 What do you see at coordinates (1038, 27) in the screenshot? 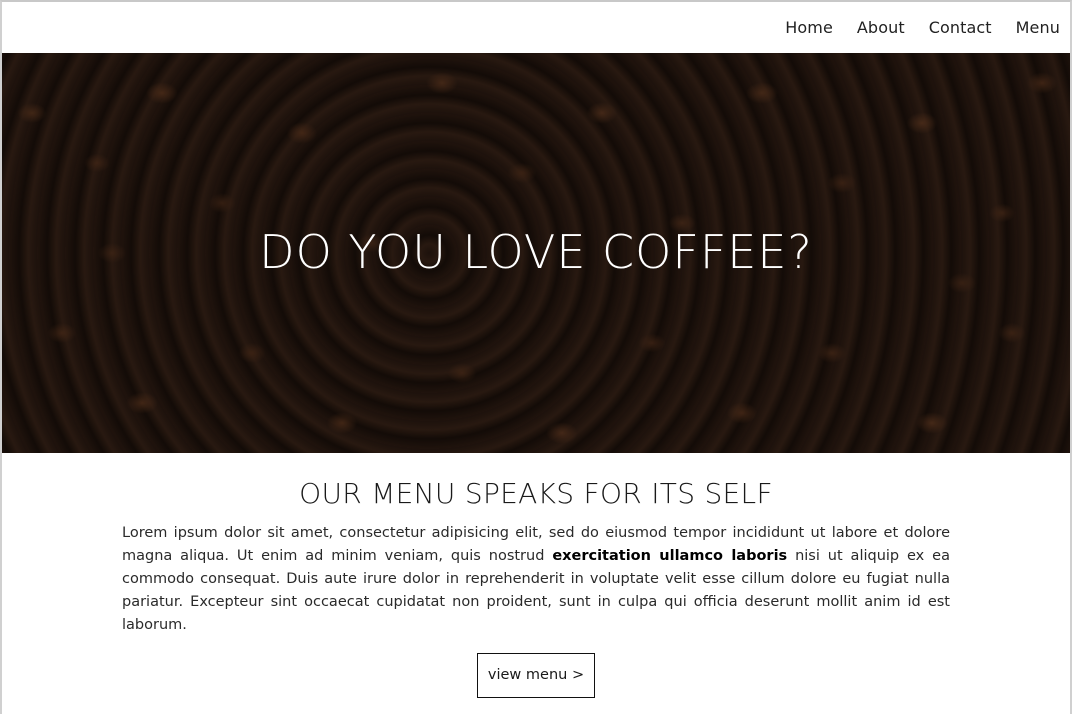
I see `nav-link-menu: Menu` at bounding box center [1038, 27].